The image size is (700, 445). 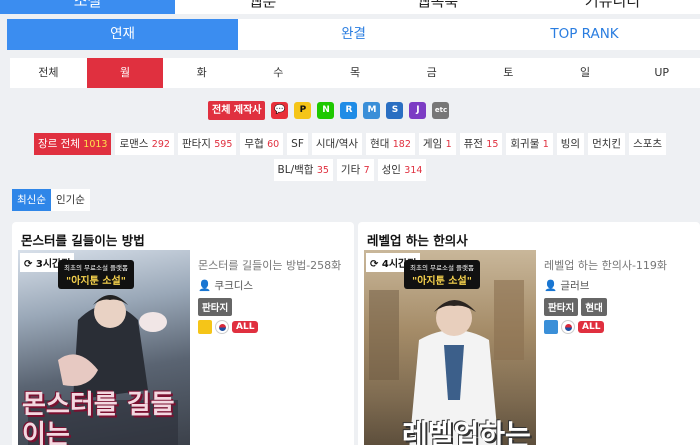 I want to click on platform-icons: 💬 P N R M S Jetc, so click(x=360, y=110).